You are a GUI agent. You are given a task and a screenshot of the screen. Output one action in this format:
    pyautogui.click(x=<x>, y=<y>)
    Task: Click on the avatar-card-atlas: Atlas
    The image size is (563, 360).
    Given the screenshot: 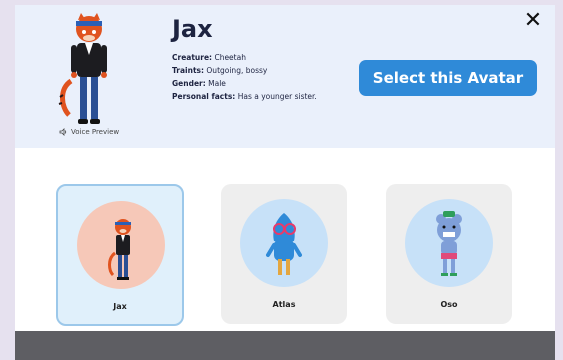 What is the action you would take?
    pyautogui.click(x=284, y=254)
    